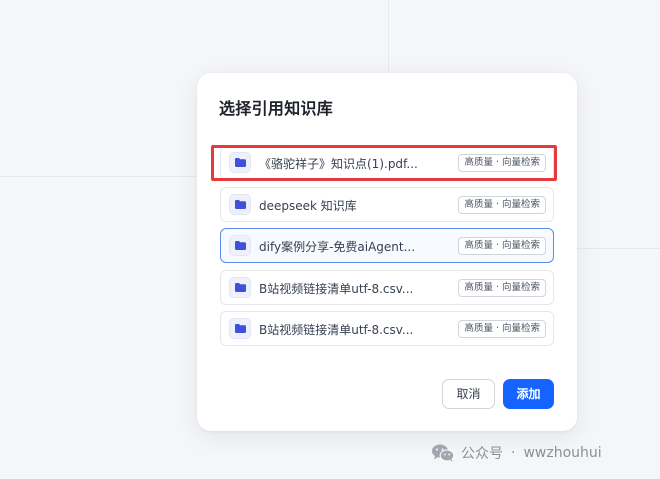  I want to click on kb-item: dify案例分享-免费aiAgent... 高质量 · 向量检索, so click(387, 245).